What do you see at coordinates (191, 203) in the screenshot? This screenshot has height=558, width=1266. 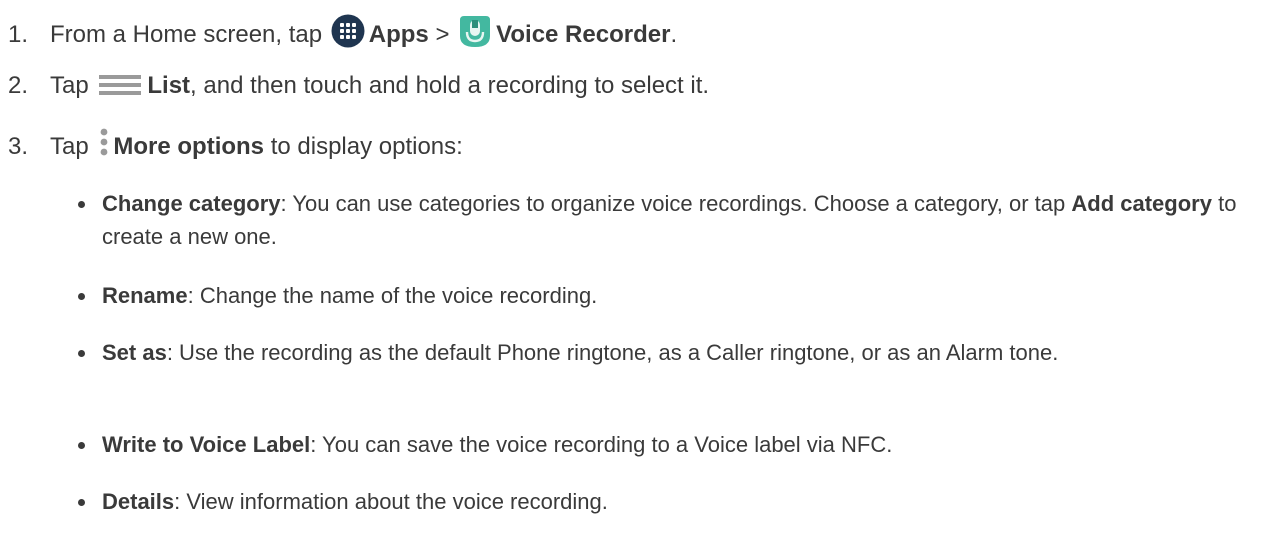 I see `option-term: Change category` at bounding box center [191, 203].